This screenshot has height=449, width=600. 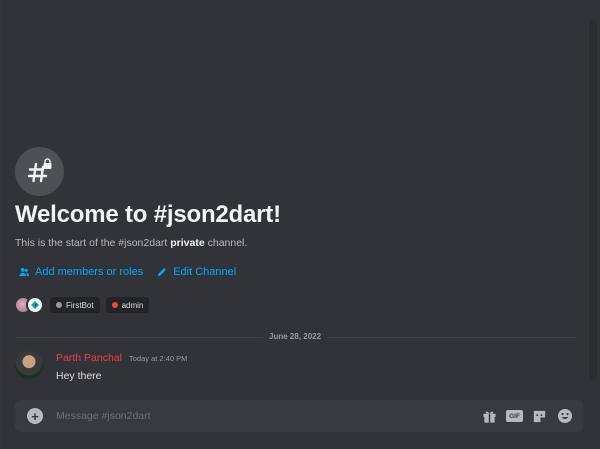 I want to click on welcome-title: Welcome to #json2dart!, so click(x=148, y=214).